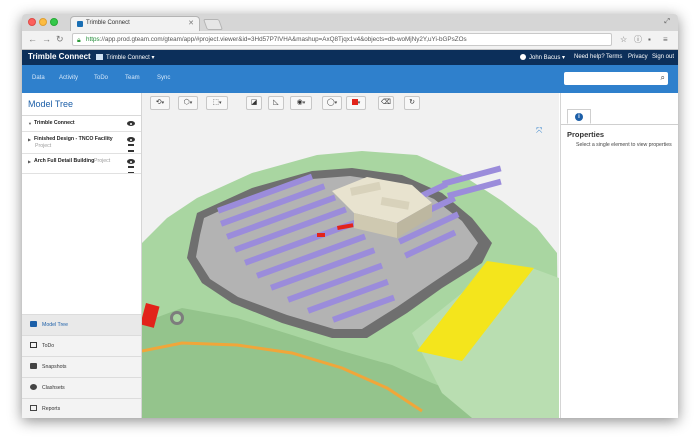 This screenshot has width=700, height=444. Describe the element at coordinates (54, 22) in the screenshot. I see `maximize-window-button` at that location.